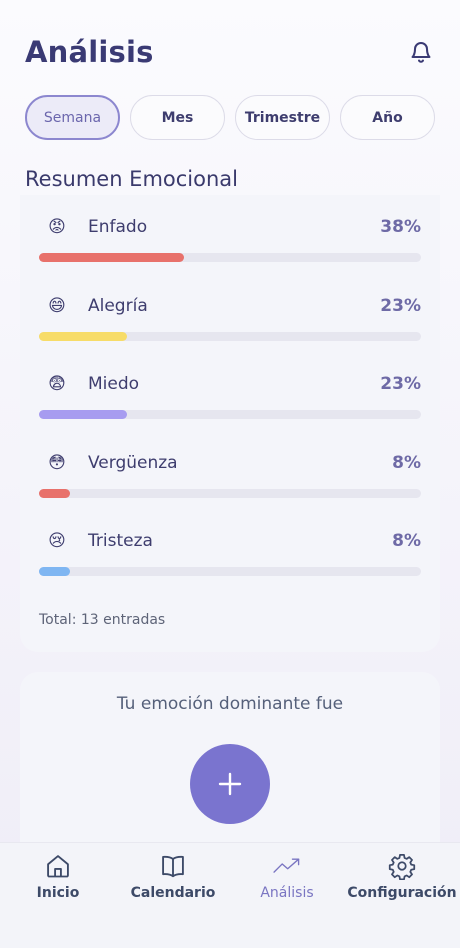 The width and height of the screenshot is (460, 948). I want to click on add-entry-button, so click(230, 784).